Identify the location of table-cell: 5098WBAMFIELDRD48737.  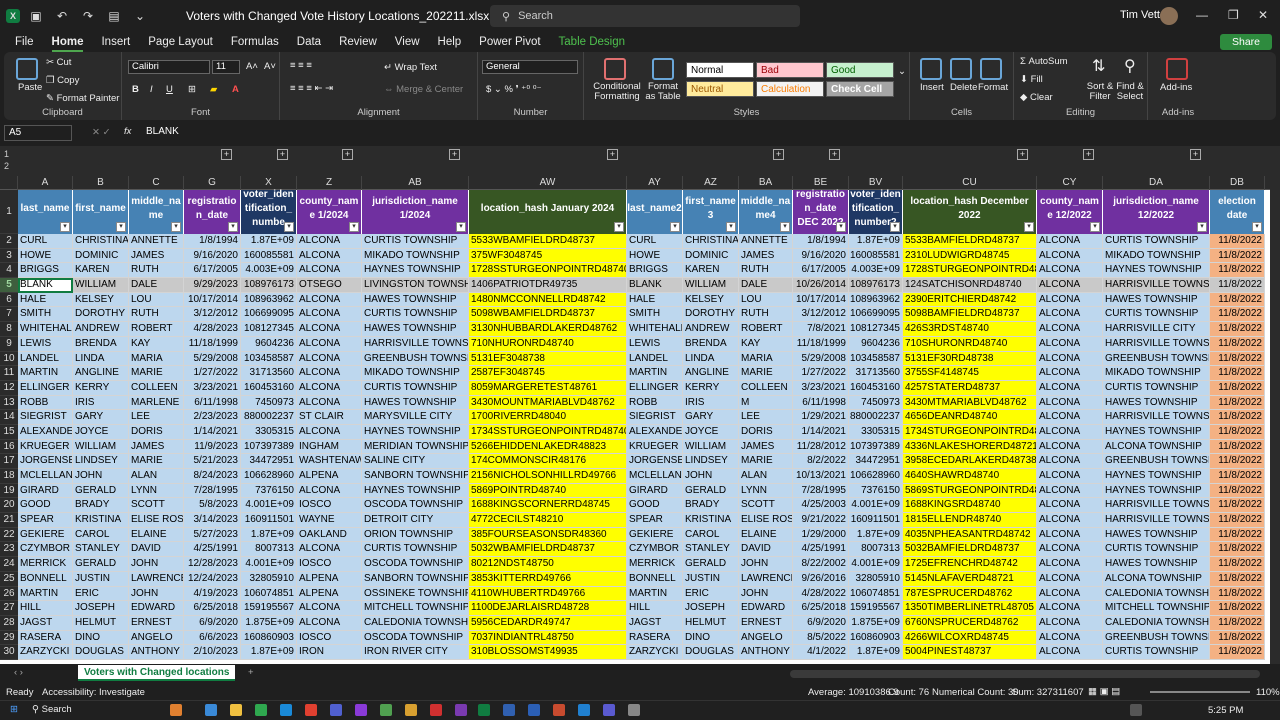
(548, 315).